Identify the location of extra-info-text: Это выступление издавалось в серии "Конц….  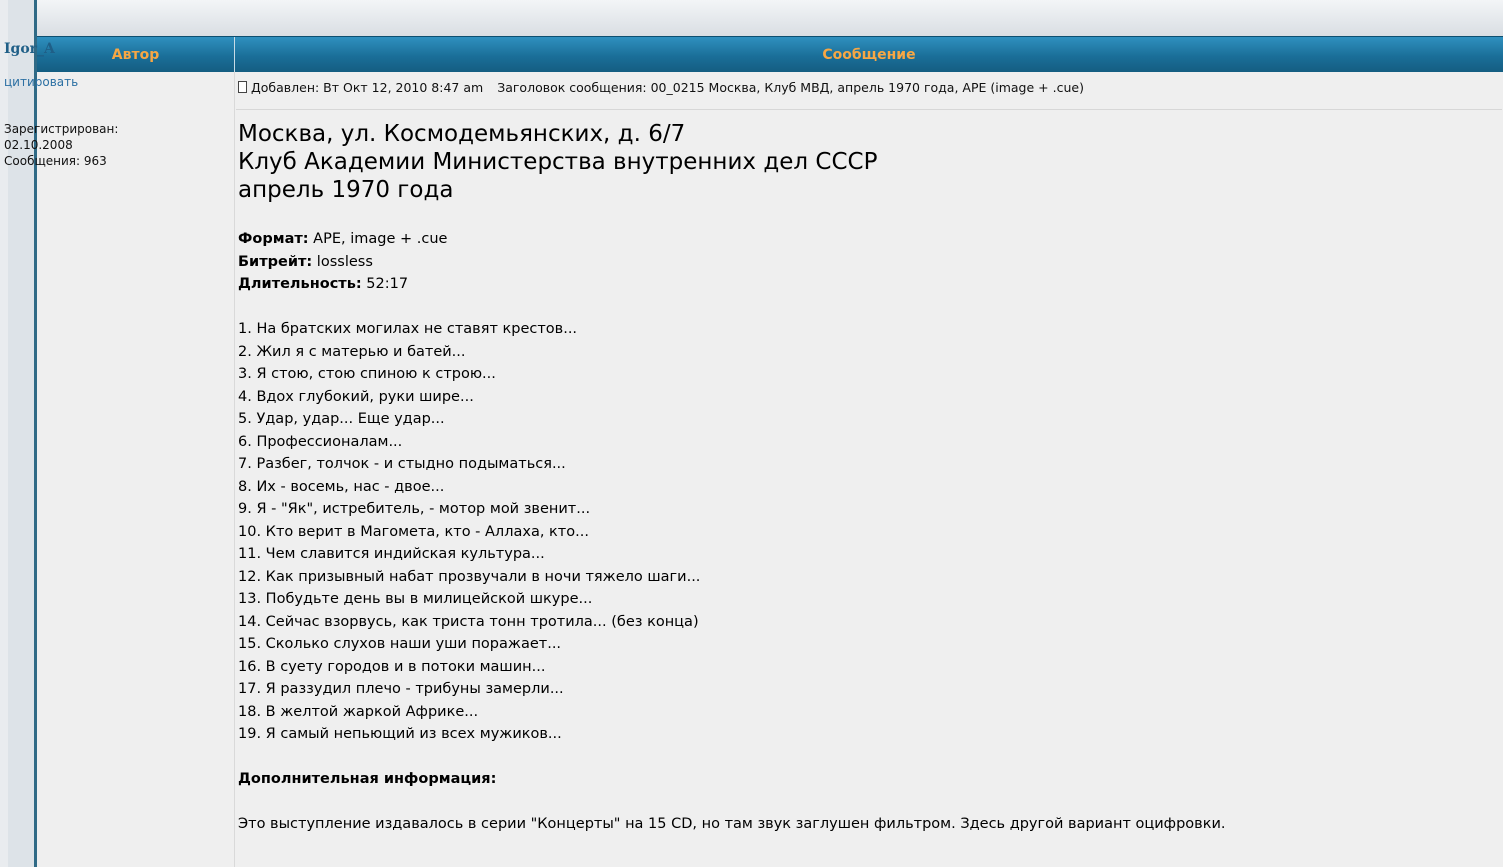
(732, 824).